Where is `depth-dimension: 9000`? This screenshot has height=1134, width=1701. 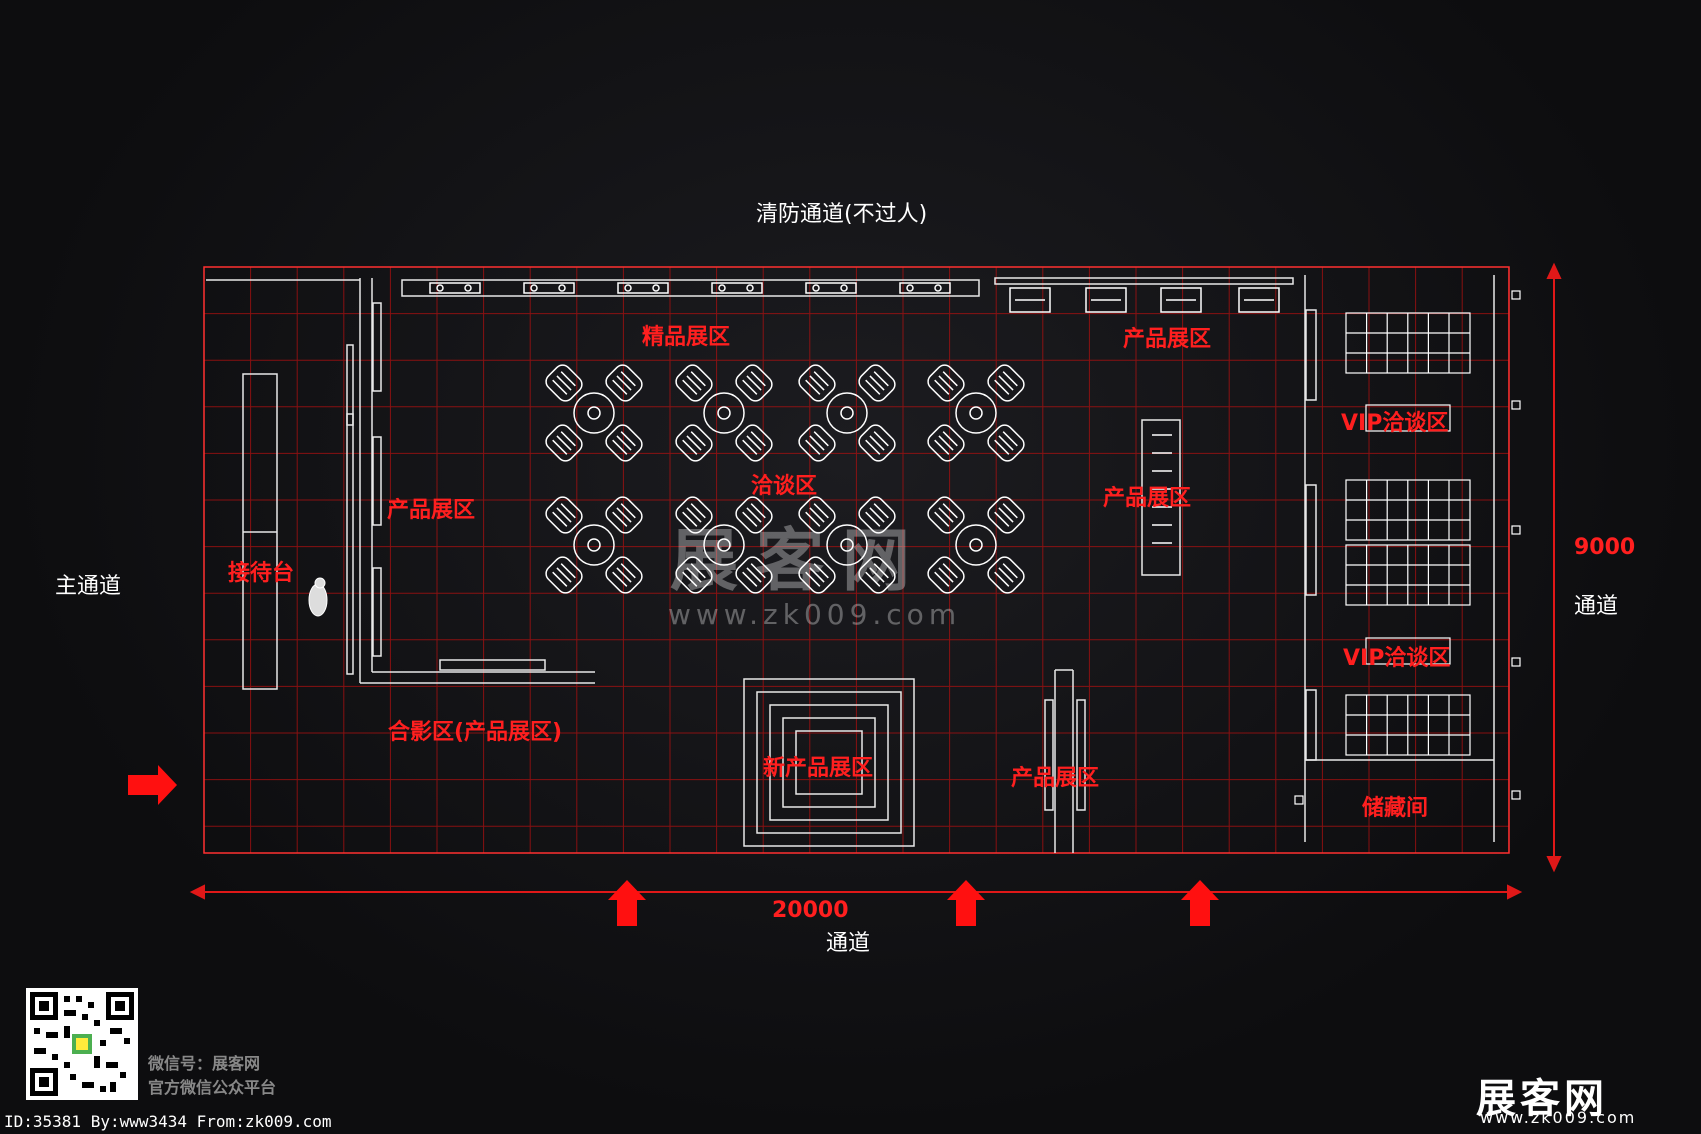
depth-dimension: 9000 is located at coordinates (1605, 547).